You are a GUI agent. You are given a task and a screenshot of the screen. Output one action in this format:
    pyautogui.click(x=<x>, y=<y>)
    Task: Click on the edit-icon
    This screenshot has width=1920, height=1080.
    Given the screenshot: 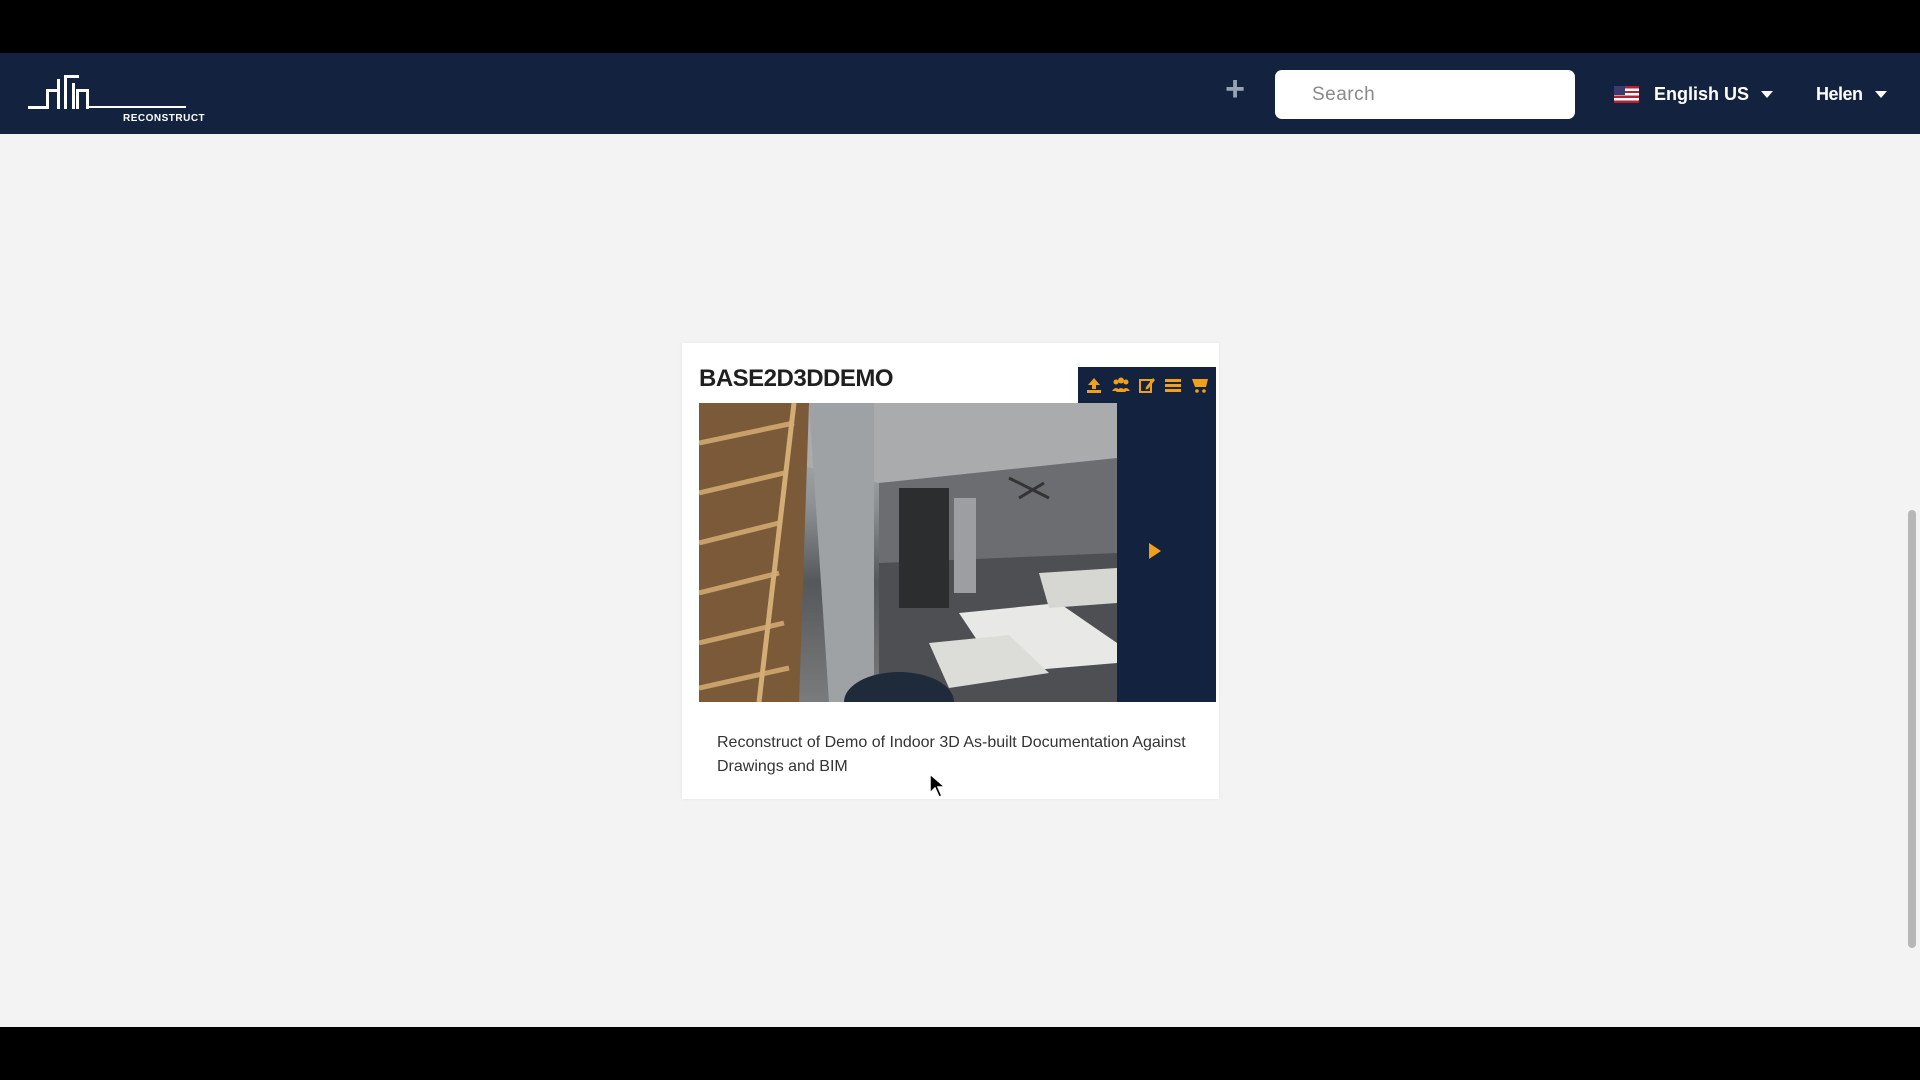 What is the action you would take?
    pyautogui.click(x=1147, y=385)
    